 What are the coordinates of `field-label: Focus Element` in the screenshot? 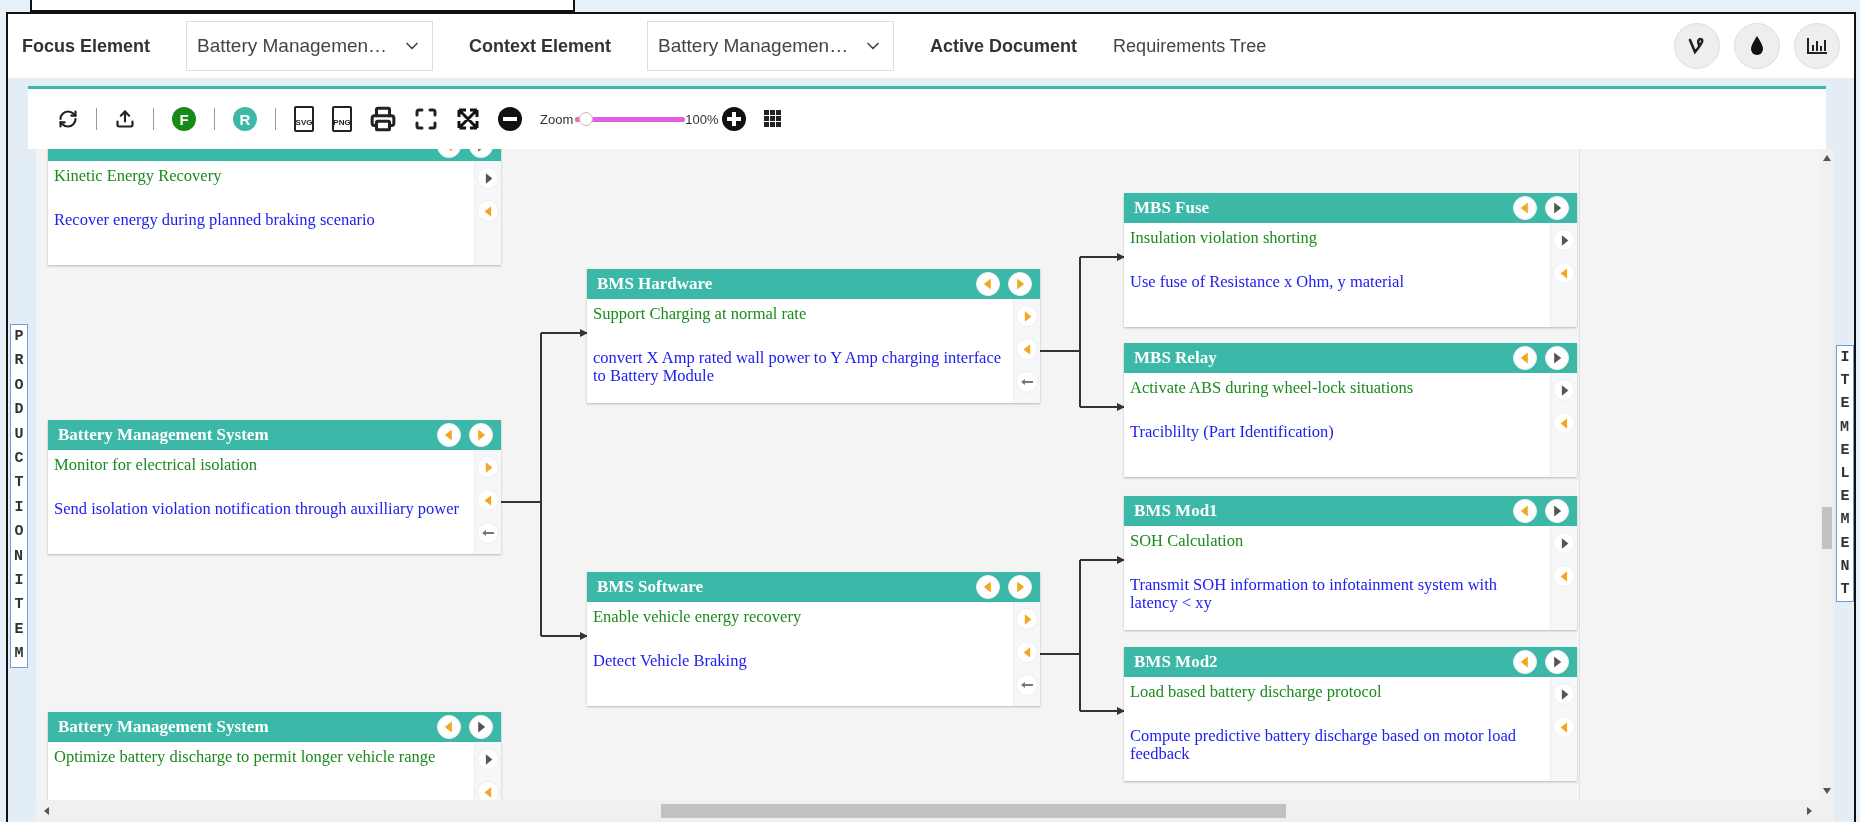 It's located at (86, 46).